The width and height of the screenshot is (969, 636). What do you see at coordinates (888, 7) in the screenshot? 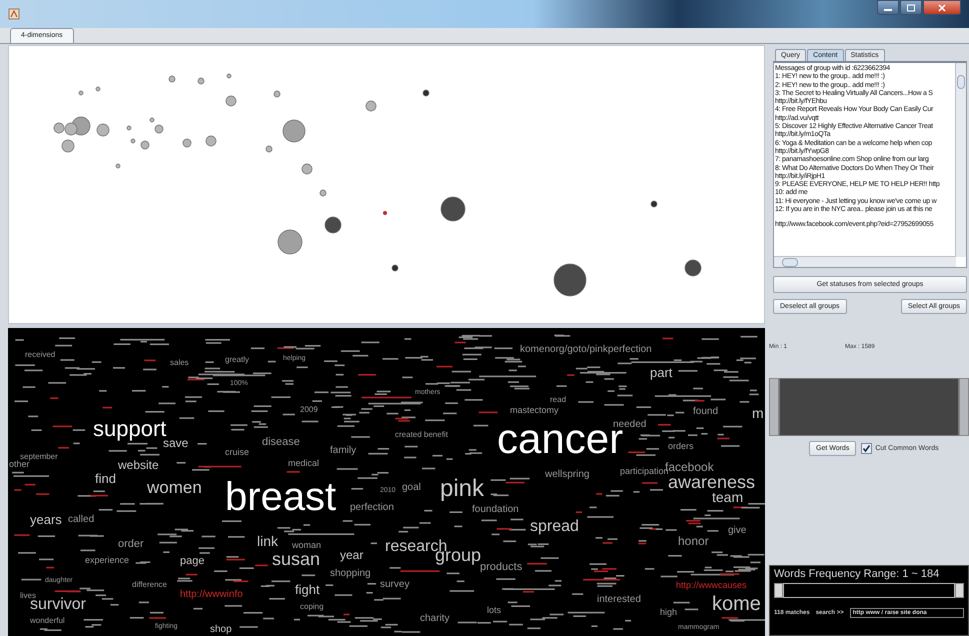
I see `minimize-button` at bounding box center [888, 7].